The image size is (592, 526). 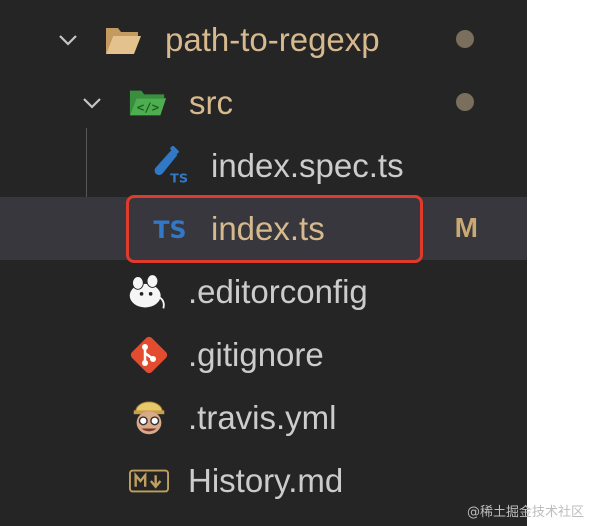 What do you see at coordinates (263, 102) in the screenshot?
I see `tree-item-src: </> src` at bounding box center [263, 102].